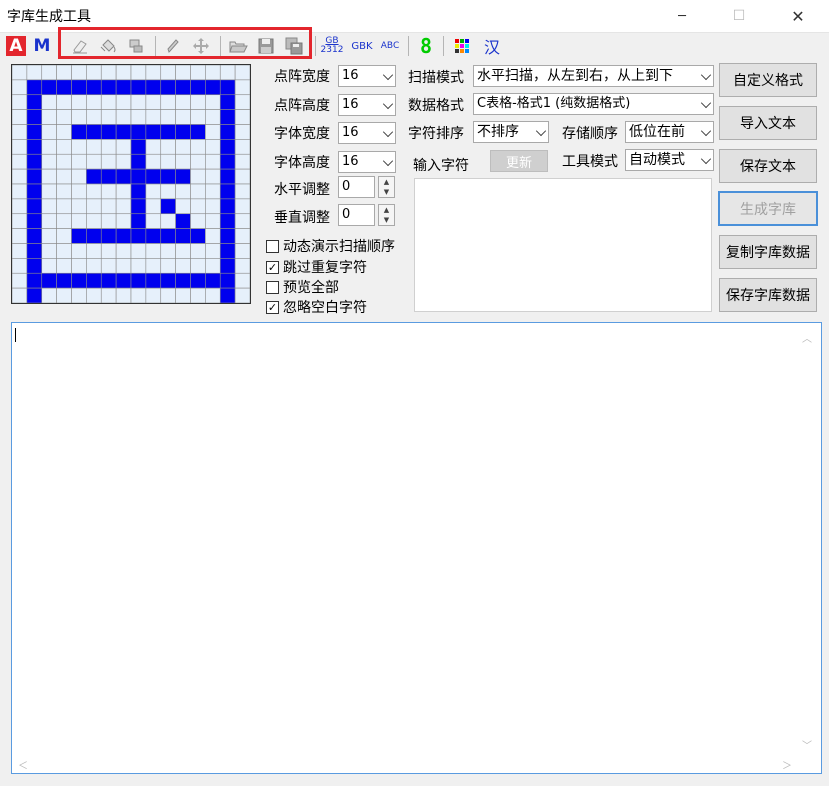  I want to click on dot-matrix-grid, so click(131, 184).